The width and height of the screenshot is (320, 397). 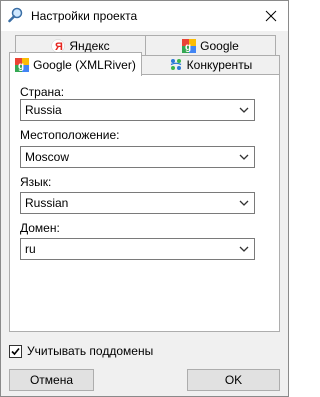 I want to click on yandex-icon: Я, so click(x=58, y=46).